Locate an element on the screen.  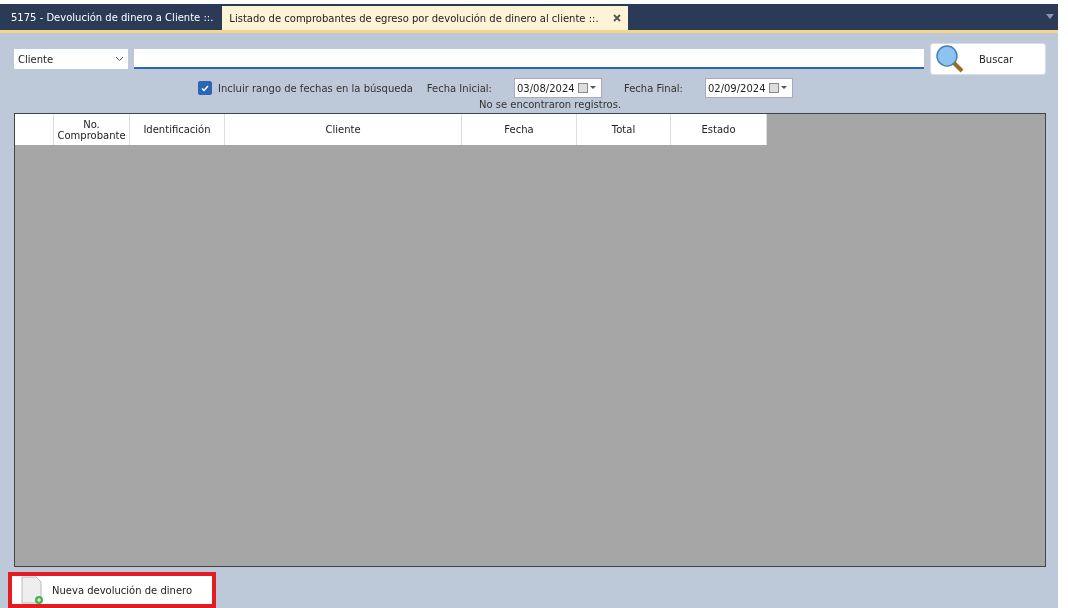
search-button: Buscar is located at coordinates (988, 59).